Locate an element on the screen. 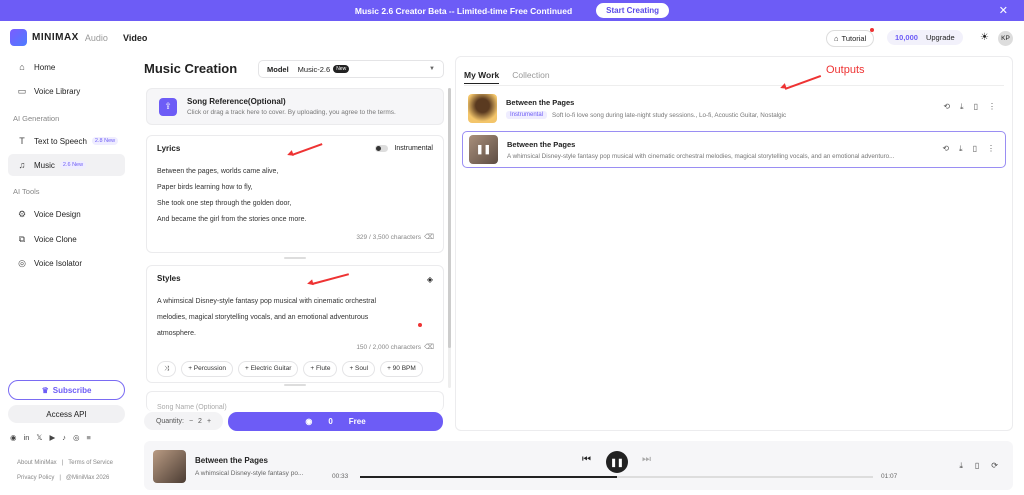  sidebar-item-music: ♫ Music 2.6 New is located at coordinates (66, 165).